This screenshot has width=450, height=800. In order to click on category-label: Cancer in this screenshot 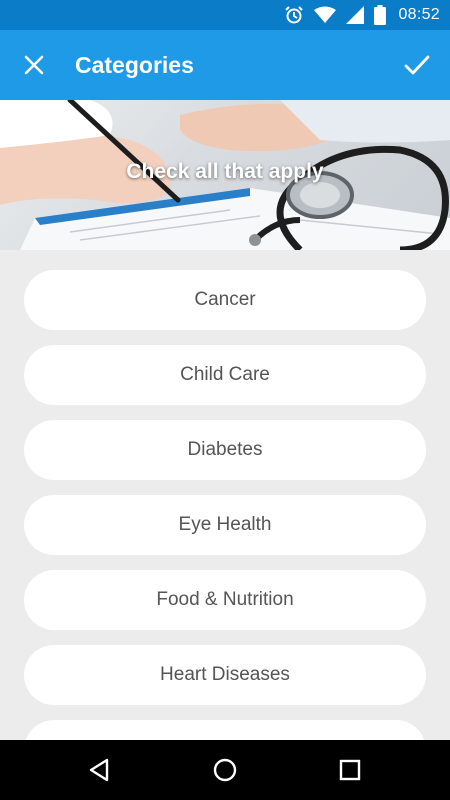, I will do `click(225, 299)`.